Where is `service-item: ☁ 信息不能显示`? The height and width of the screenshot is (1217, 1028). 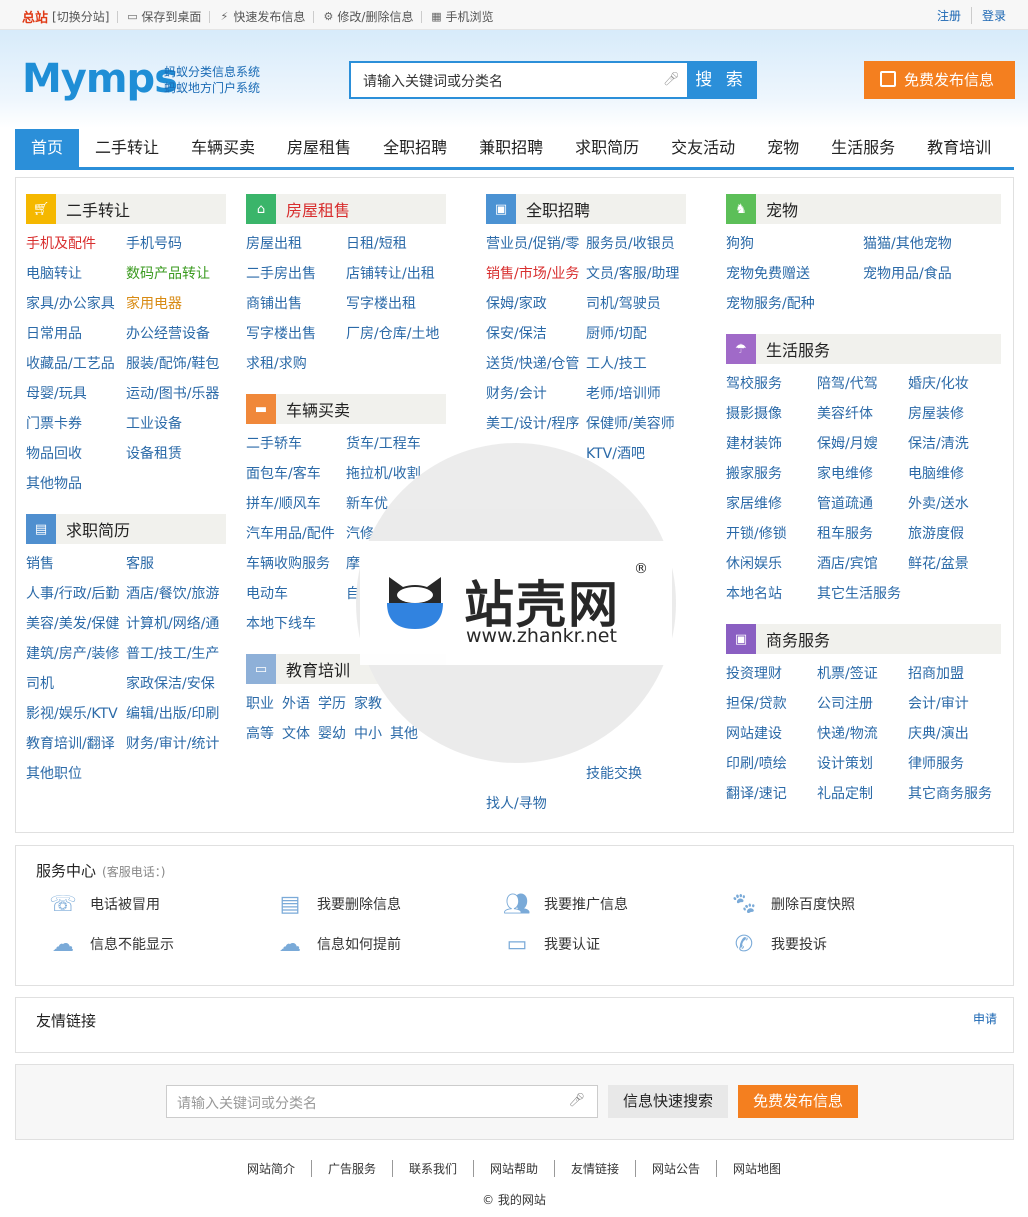 service-item: ☁ 信息不能显示 is located at coordinates (110, 944).